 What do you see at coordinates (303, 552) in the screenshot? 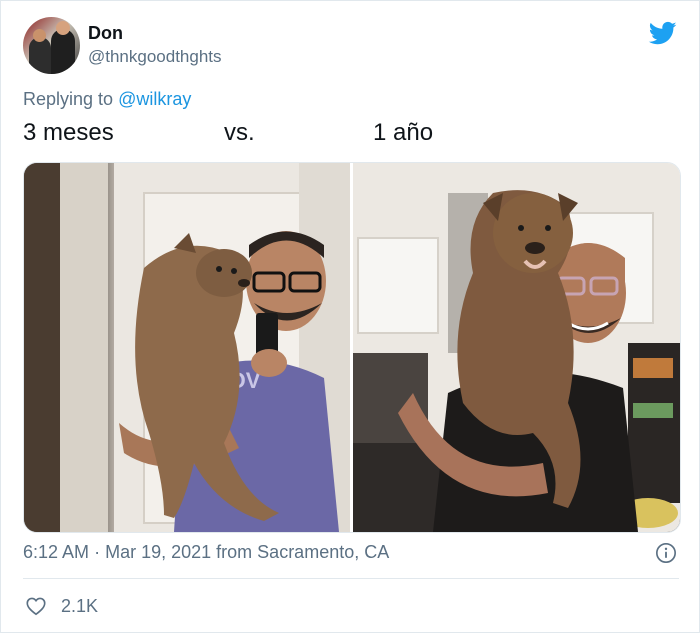
I see `tweet-source-location: from Sacramento, CA` at bounding box center [303, 552].